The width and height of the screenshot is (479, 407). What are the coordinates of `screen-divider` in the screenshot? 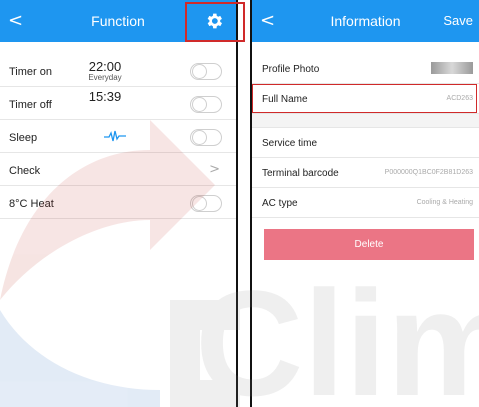 It's located at (244, 203).